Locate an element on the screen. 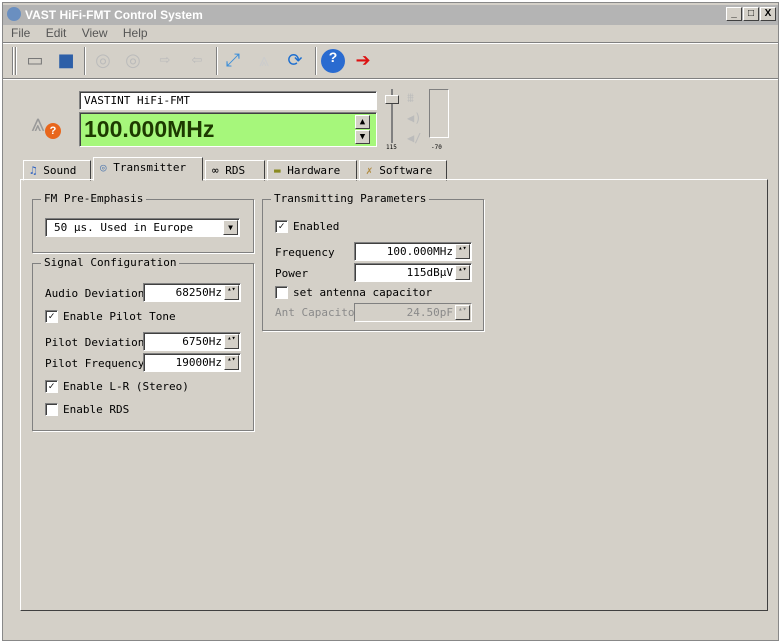  back-icon: ⇦ is located at coordinates (197, 61).